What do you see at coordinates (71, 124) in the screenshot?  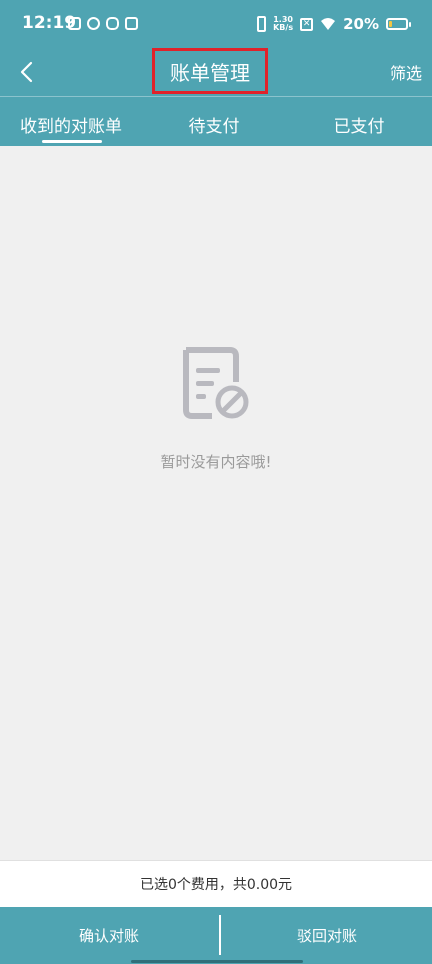 I see `tab-received-statements: 收到的对账单` at bounding box center [71, 124].